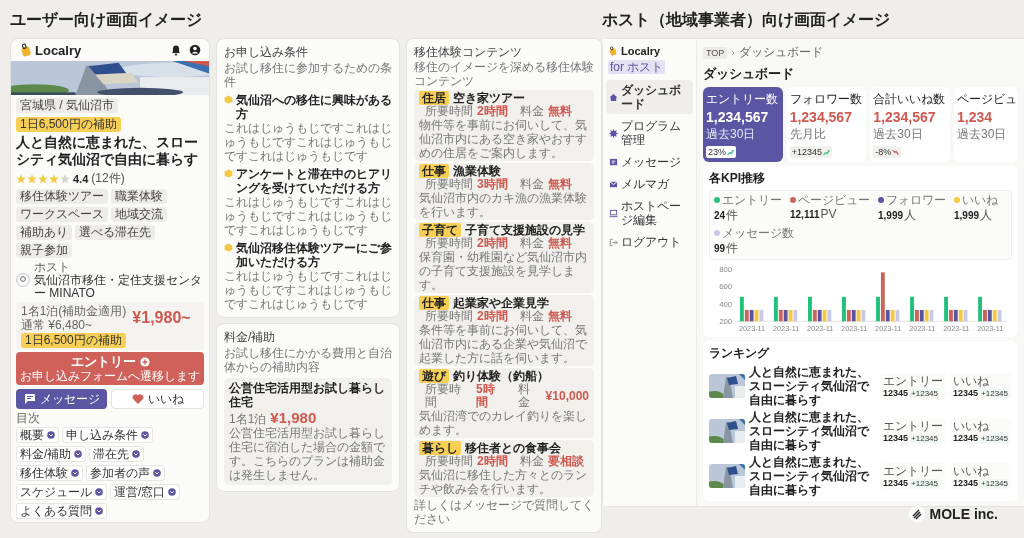 The height and width of the screenshot is (538, 1024). I want to click on toc-link: 料金/補助, so click(51, 454).